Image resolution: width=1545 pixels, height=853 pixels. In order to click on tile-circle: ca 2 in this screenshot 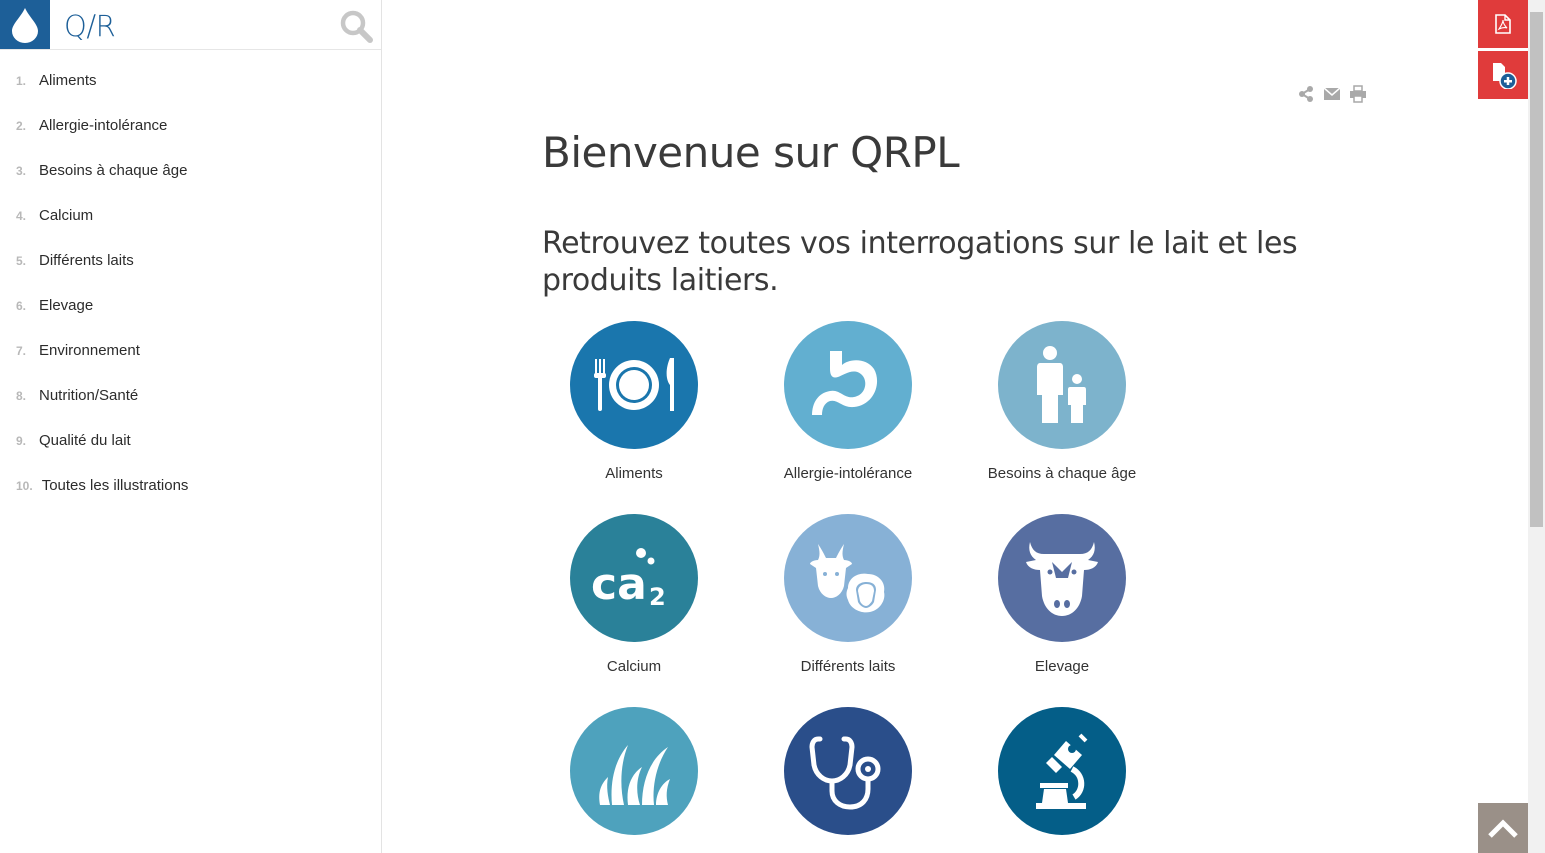, I will do `click(634, 578)`.